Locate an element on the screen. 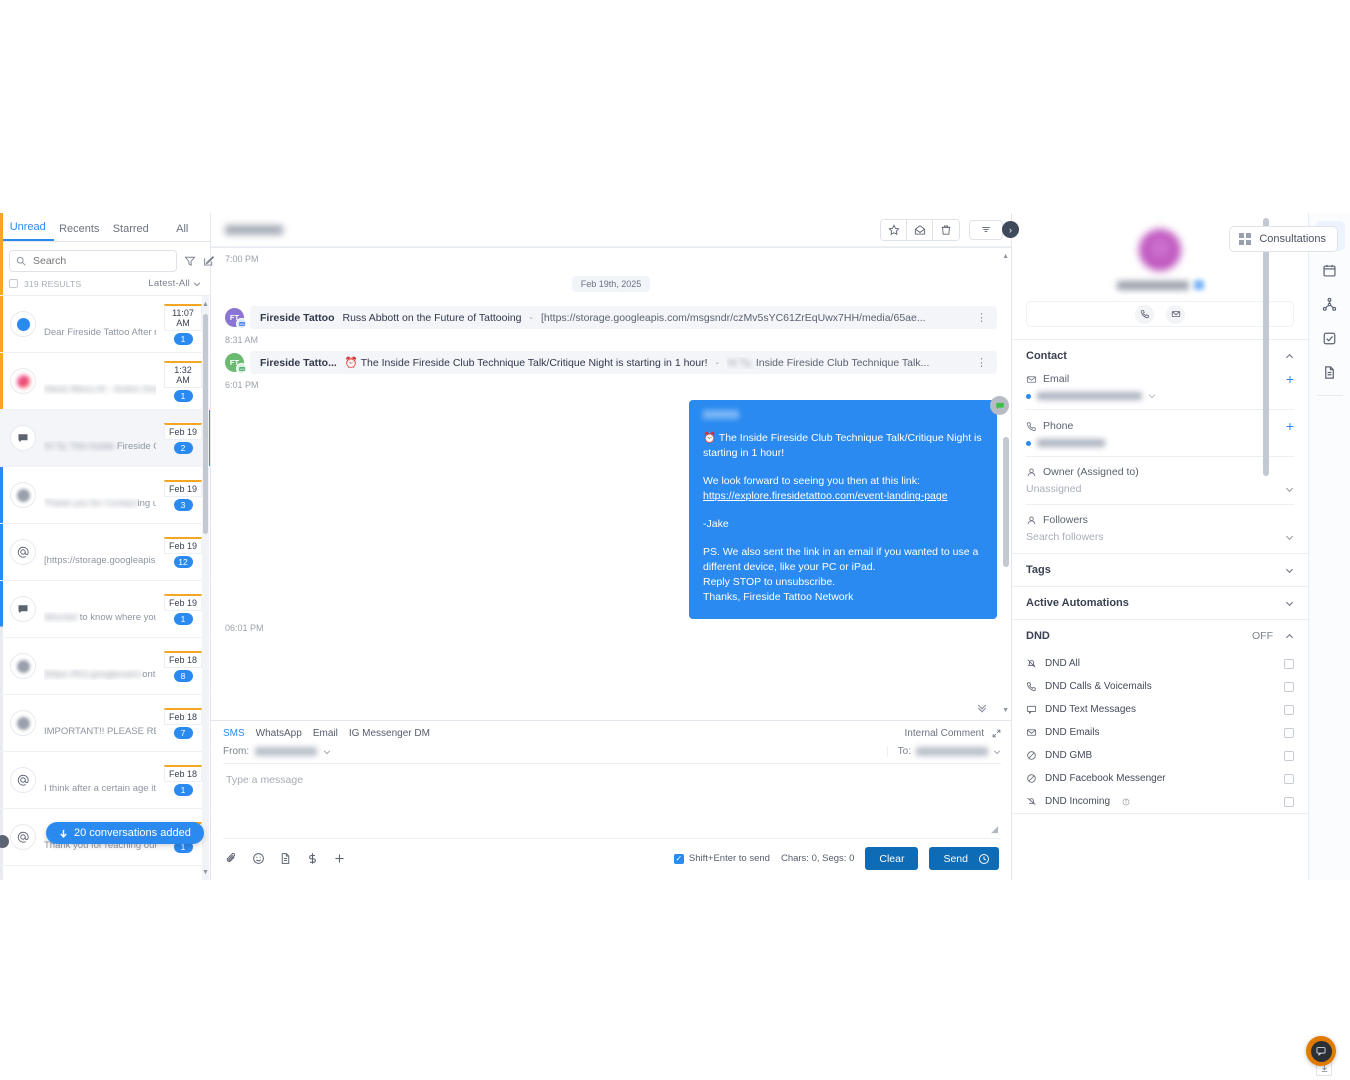 The height and width of the screenshot is (1080, 1350). dollar-icon is located at coordinates (312, 858).